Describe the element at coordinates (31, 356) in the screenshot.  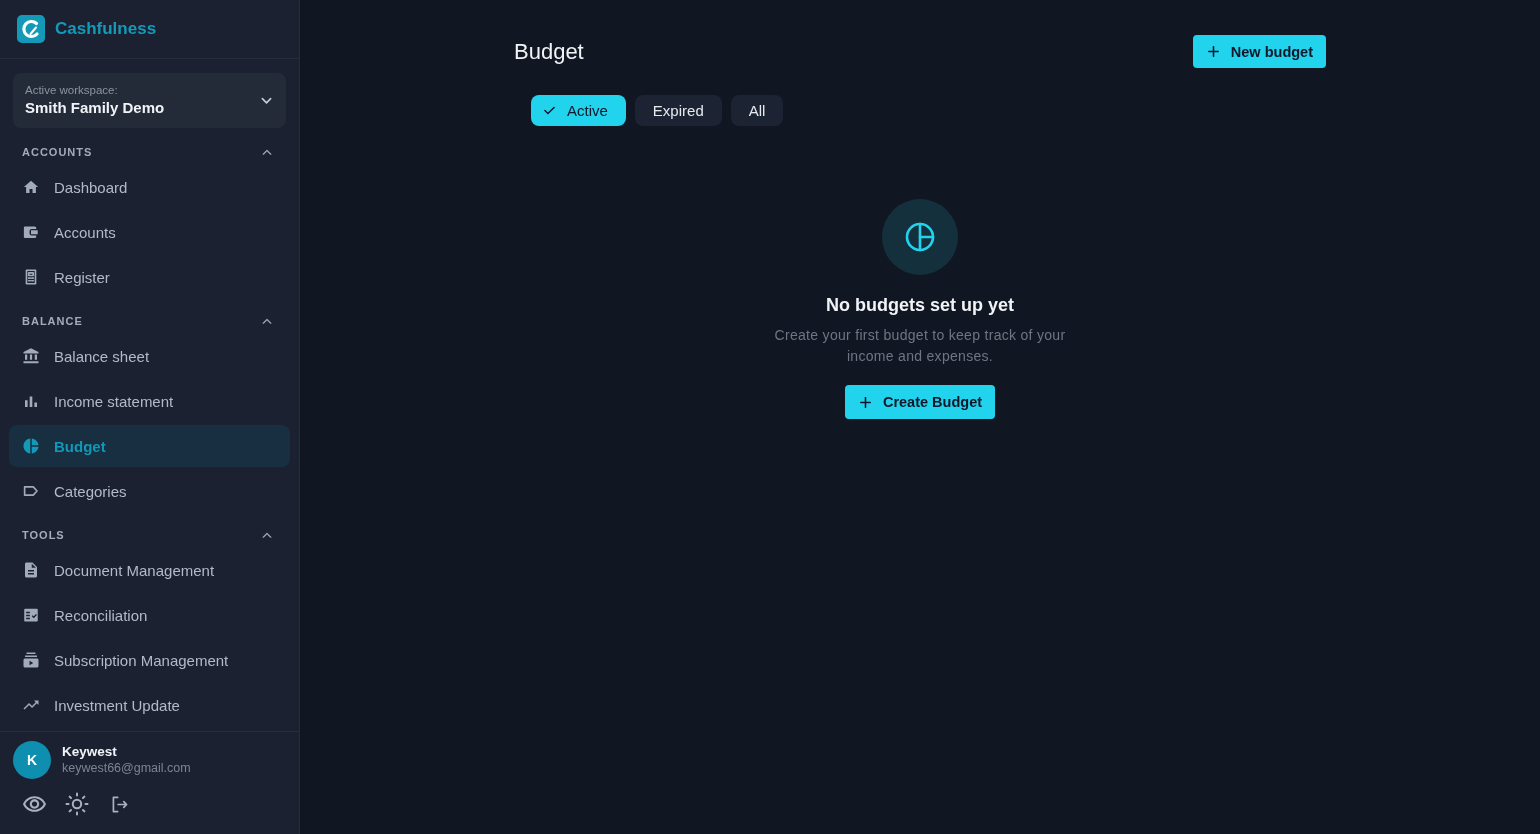
I see `bank-icon` at that location.